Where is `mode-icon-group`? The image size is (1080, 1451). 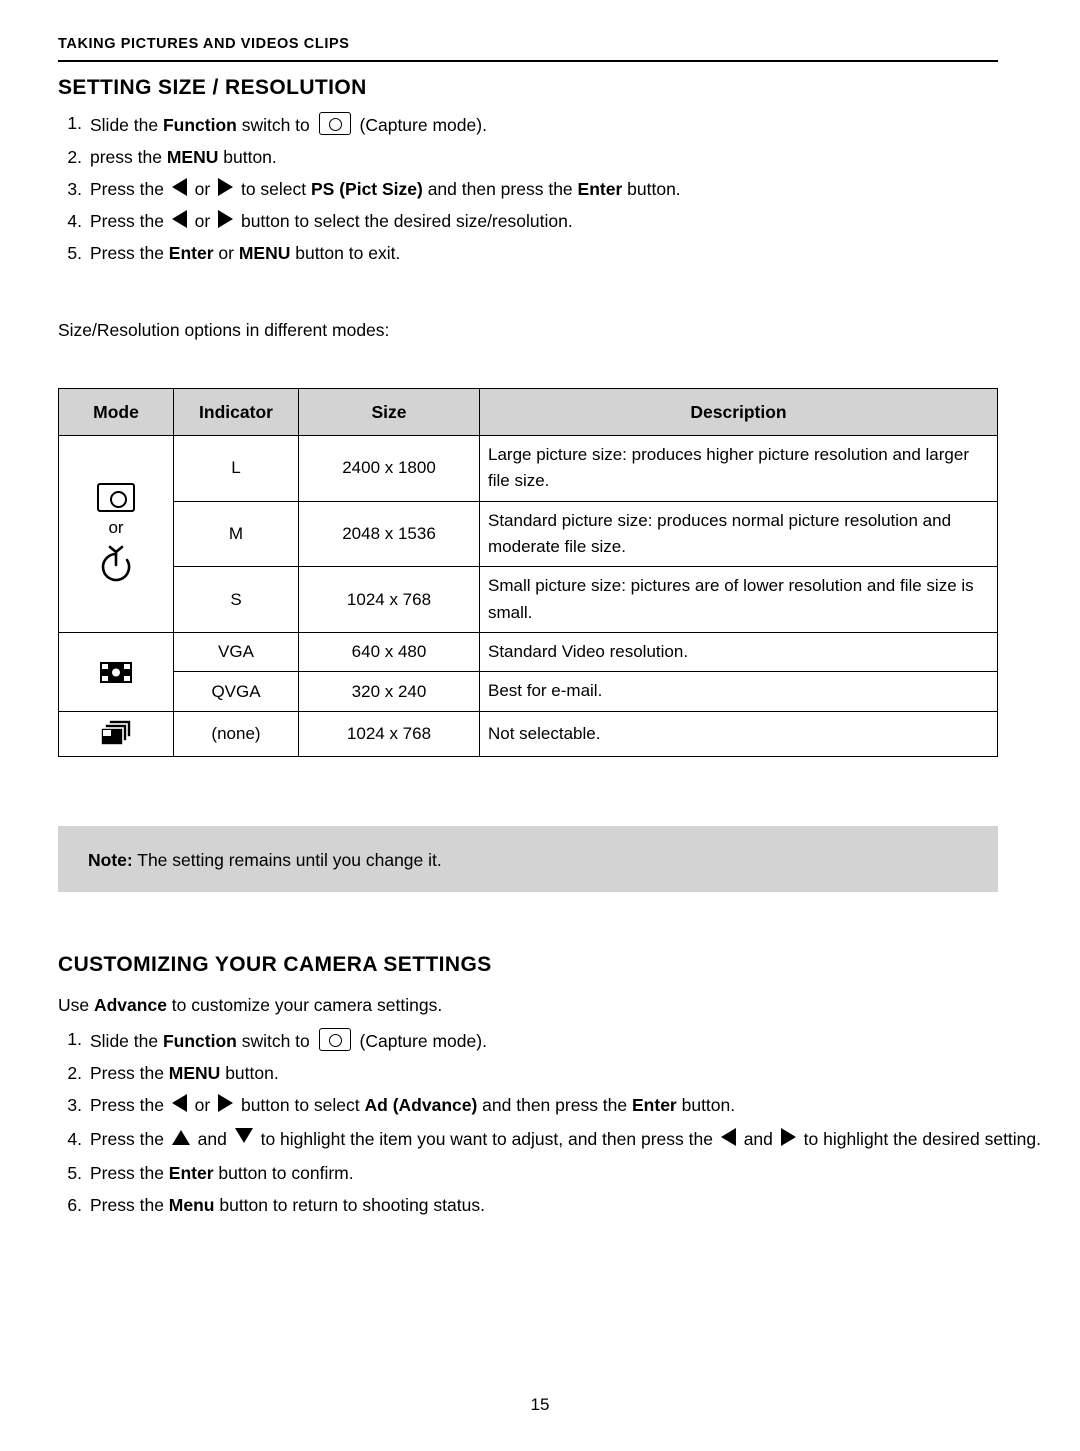 mode-icon-group is located at coordinates (116, 672).